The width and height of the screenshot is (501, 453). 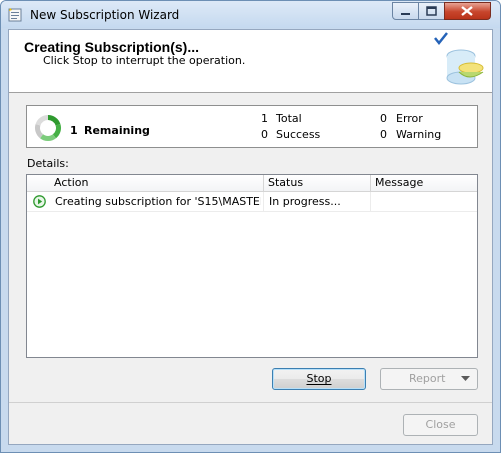 I want to click on minimize-icon, so click(x=405, y=14).